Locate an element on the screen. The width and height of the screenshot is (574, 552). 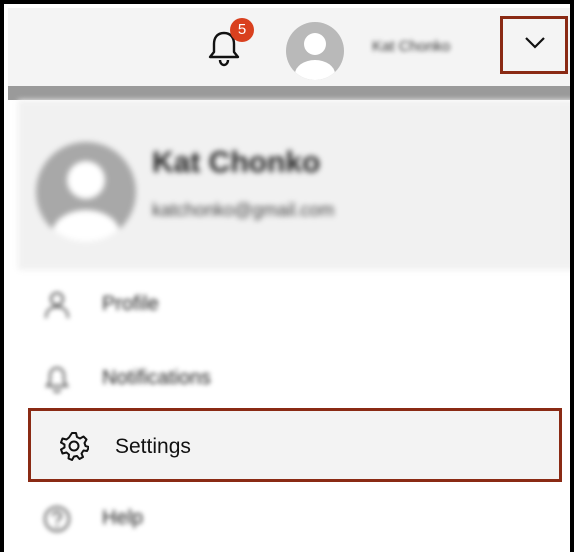
account-menu-toggle-button is located at coordinates (534, 45).